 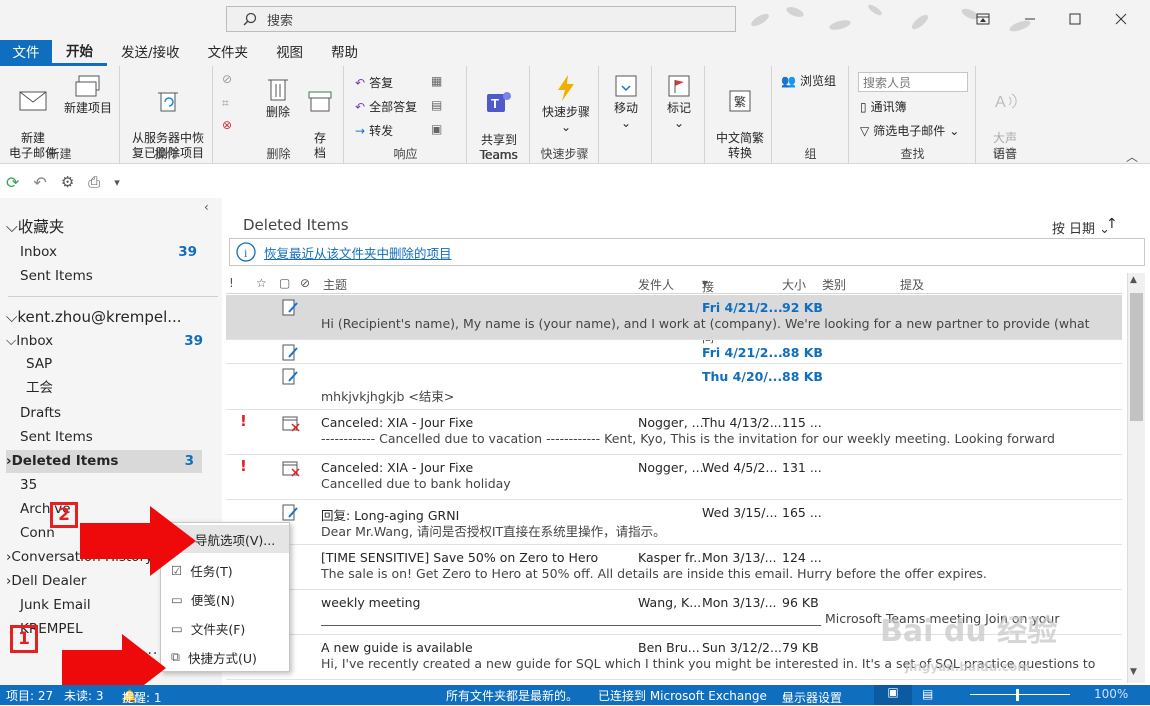 I want to click on undo-icon: ↶, so click(x=39, y=182).